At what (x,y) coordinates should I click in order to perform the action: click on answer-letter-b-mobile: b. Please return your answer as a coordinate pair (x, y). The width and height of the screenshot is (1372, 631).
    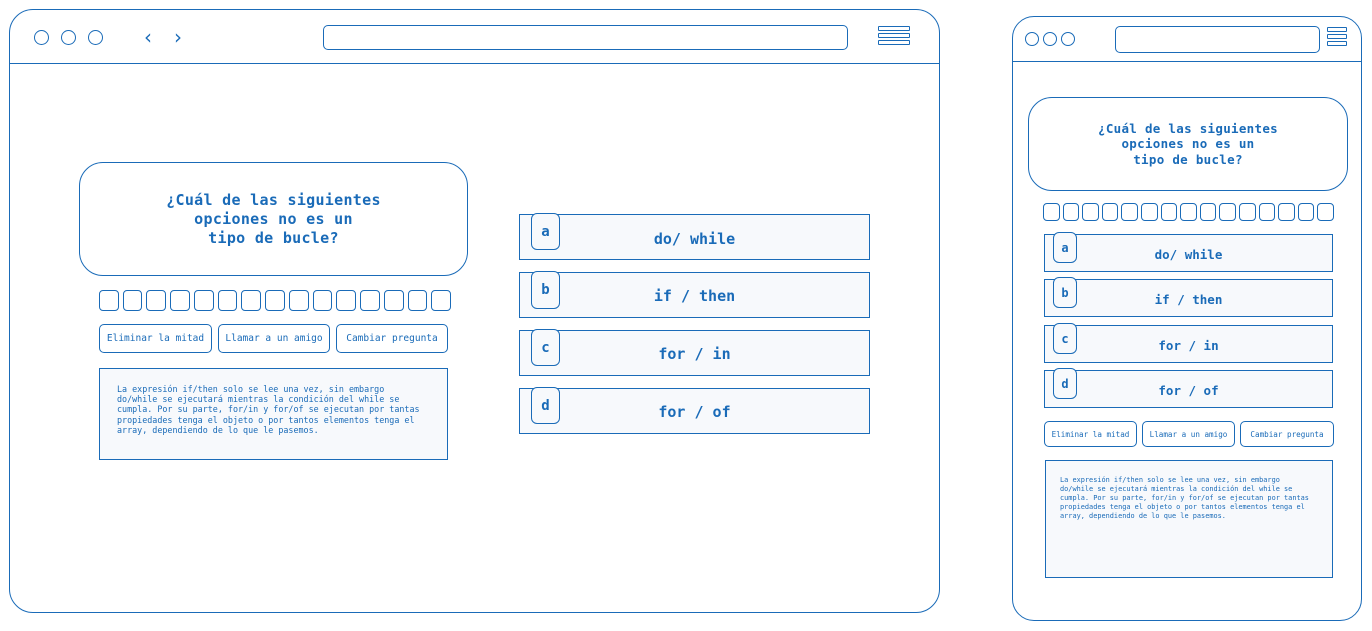
    Looking at the image, I should click on (1065, 292).